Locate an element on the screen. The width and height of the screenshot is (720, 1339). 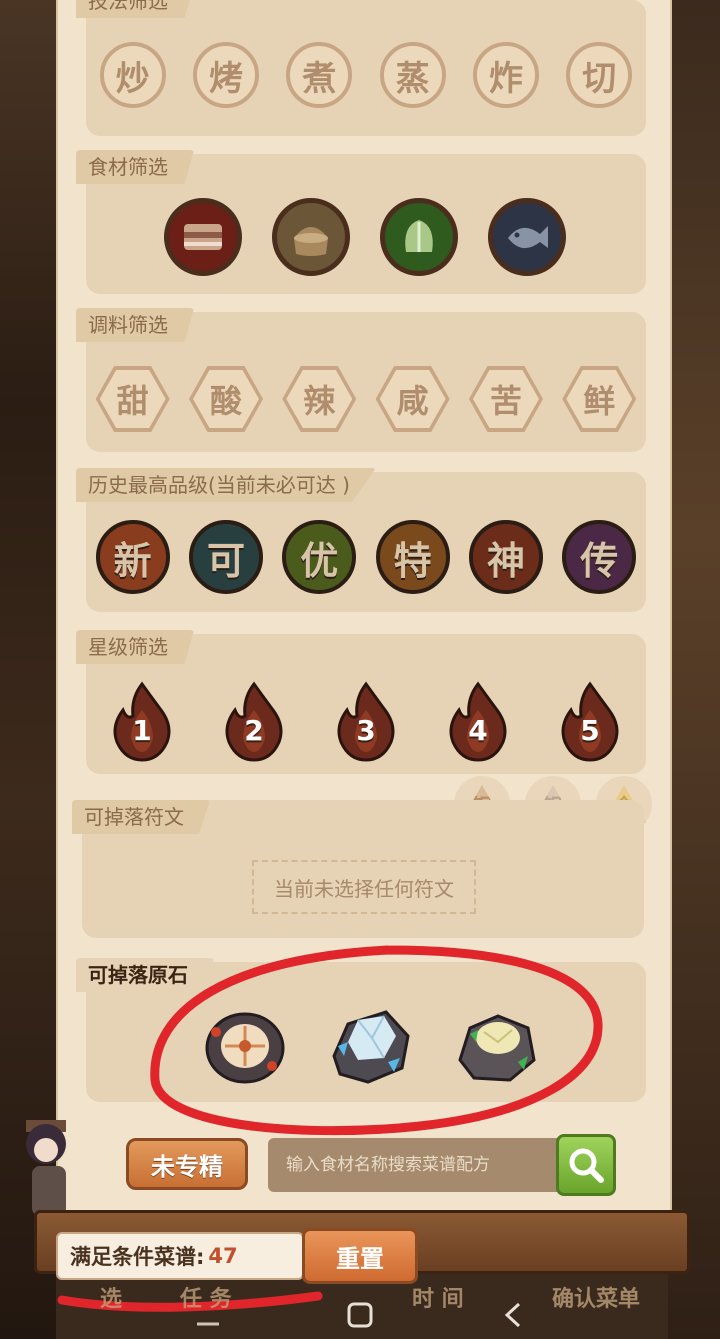
back-chevron-icon is located at coordinates (512, 1314).